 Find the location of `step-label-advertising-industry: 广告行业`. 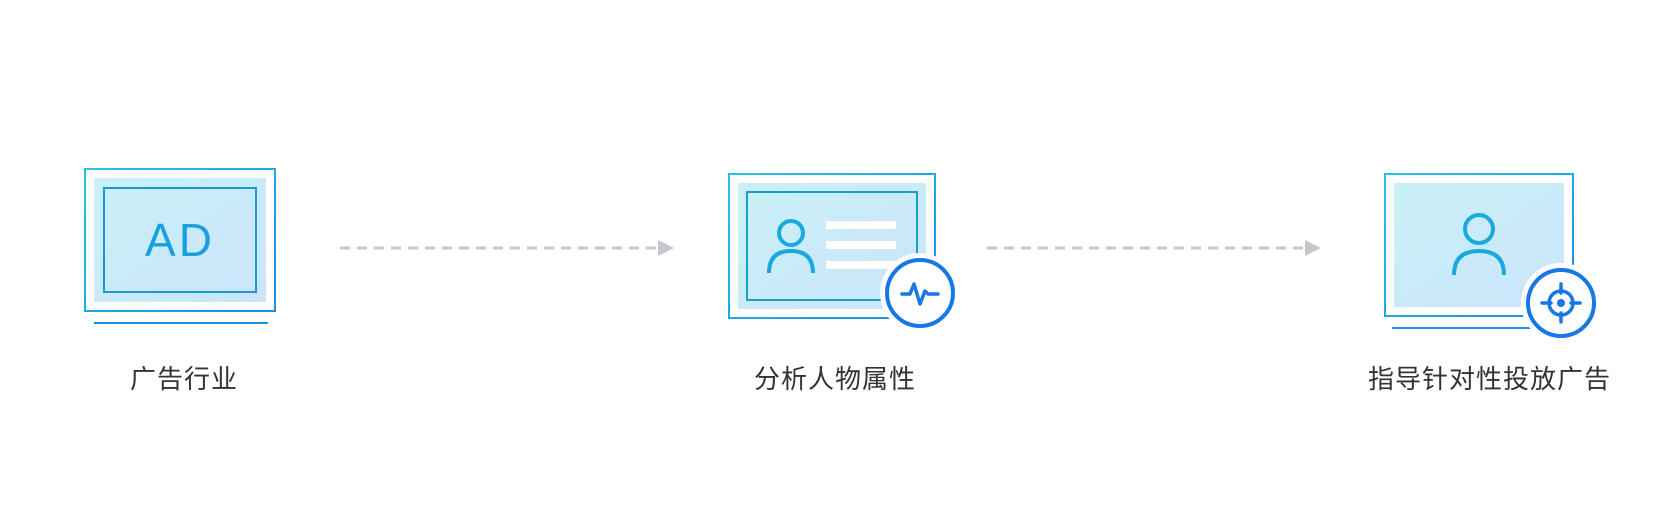

step-label-advertising-industry: 广告行业 is located at coordinates (184, 380).